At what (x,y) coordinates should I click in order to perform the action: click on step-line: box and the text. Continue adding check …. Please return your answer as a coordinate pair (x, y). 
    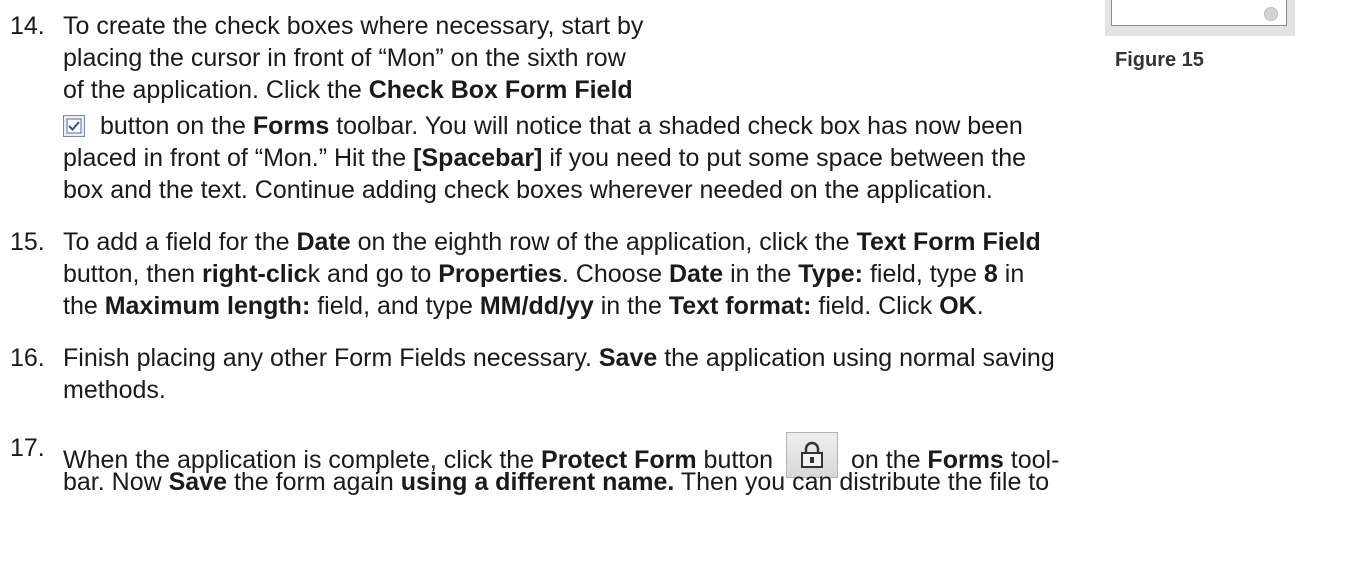
    Looking at the image, I should click on (528, 190).